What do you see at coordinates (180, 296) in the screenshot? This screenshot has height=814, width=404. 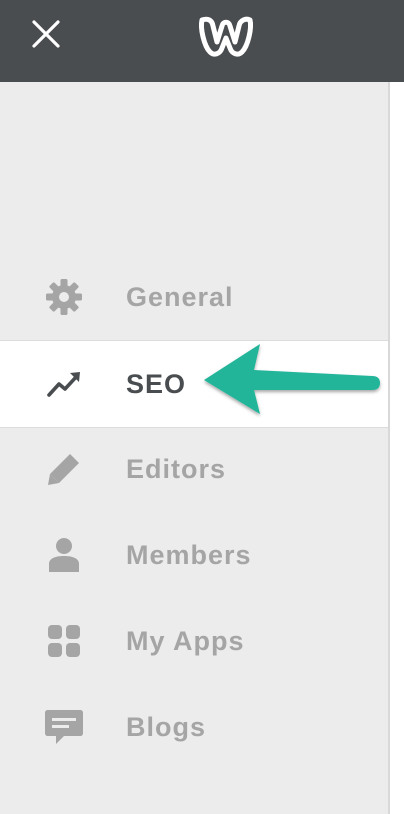 I see `sidebar-item-label: General` at bounding box center [180, 296].